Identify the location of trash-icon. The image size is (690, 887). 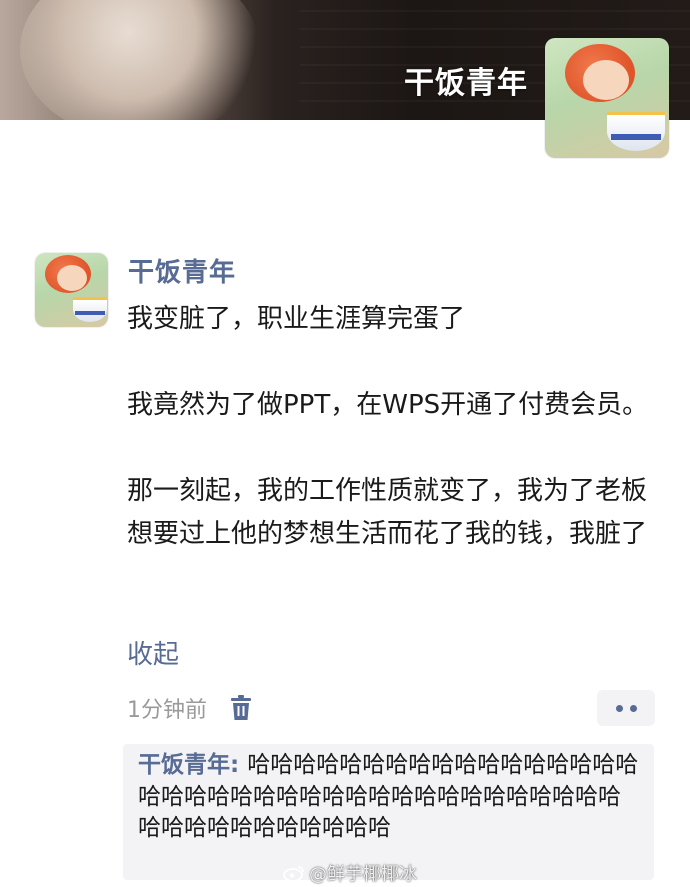
(241, 708).